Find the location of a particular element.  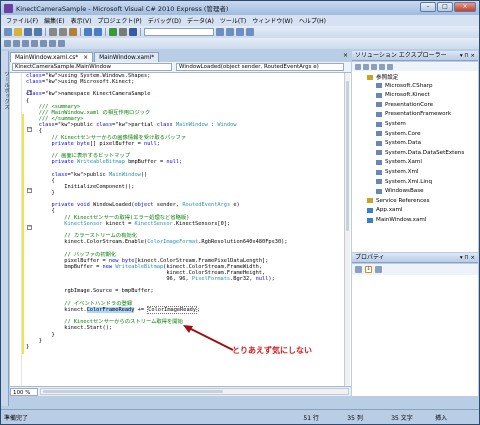

menu-tools: ツール(T) is located at coordinates (233, 20).